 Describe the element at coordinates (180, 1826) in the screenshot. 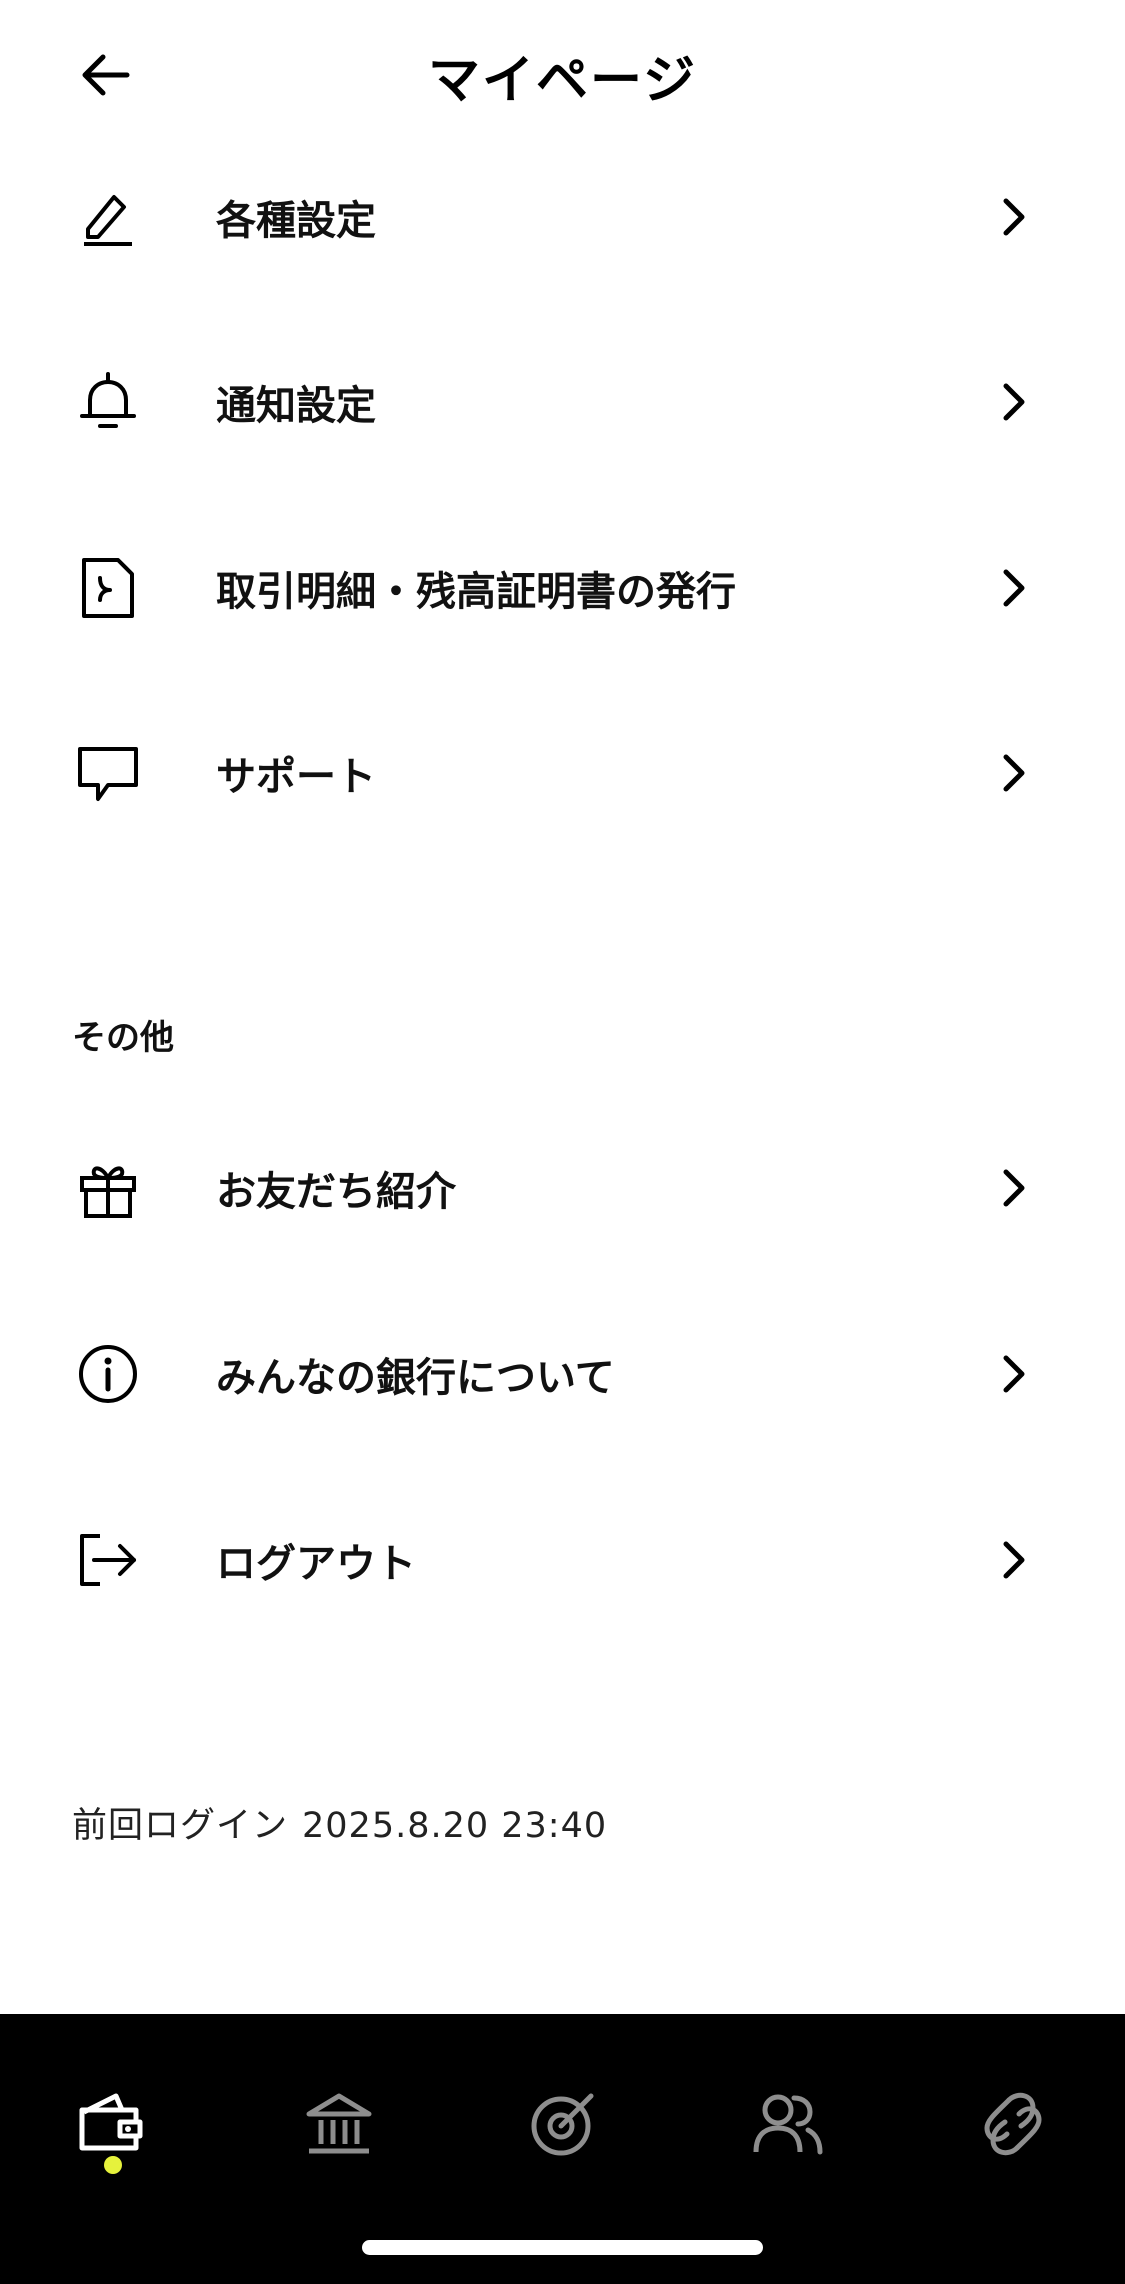

I see `last-login-label: 前回ログイン` at that location.